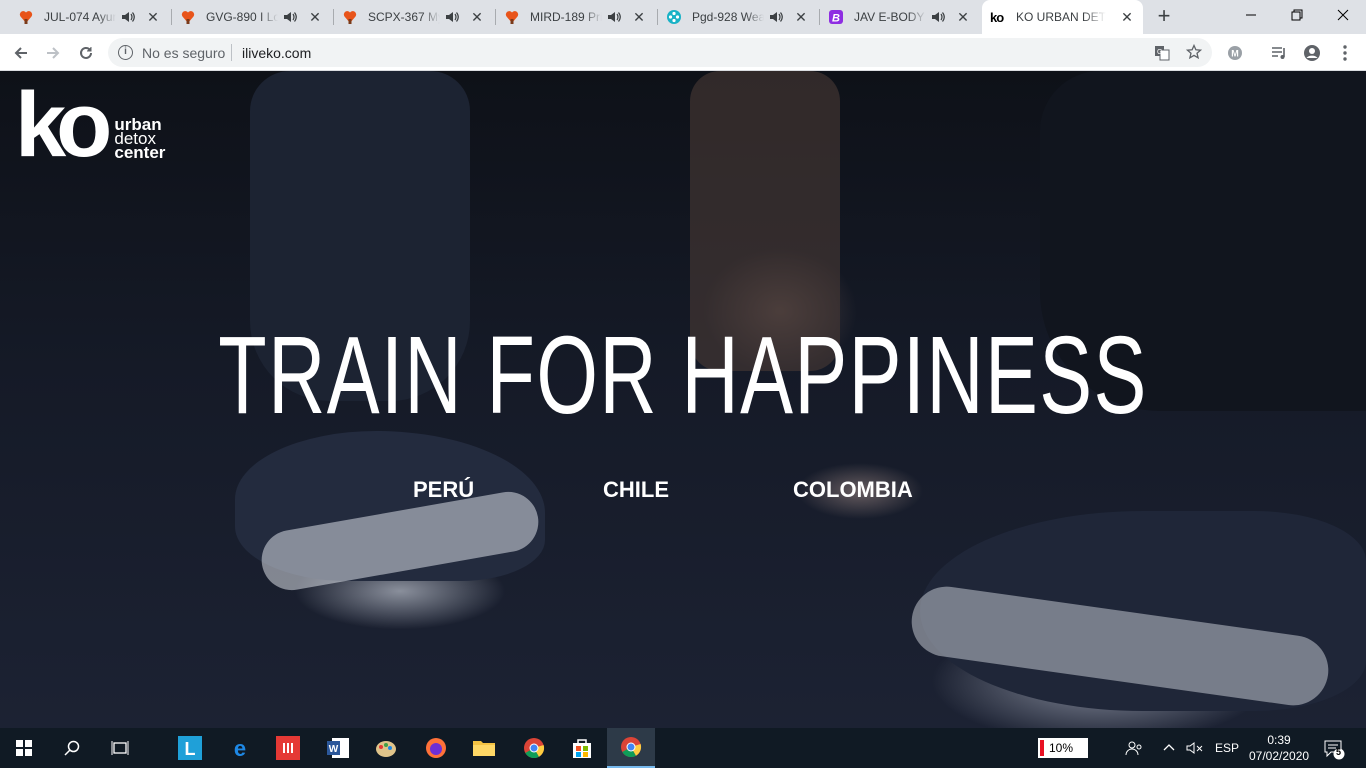  I want to click on edge-icon: e, so click(240, 748).